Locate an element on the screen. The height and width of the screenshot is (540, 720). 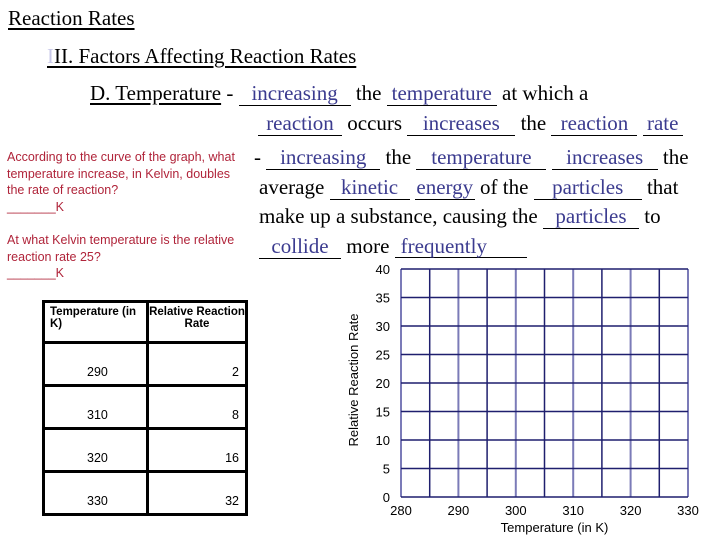
x-tick-label: 290 is located at coordinates (459, 510).